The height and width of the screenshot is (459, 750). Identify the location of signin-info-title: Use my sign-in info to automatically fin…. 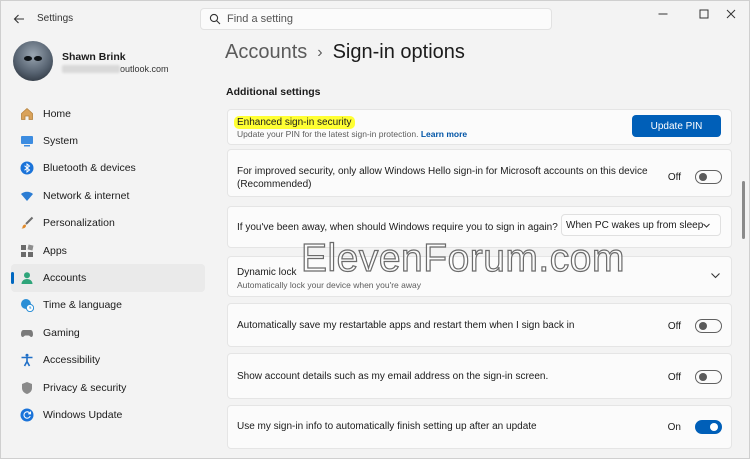
(387, 426).